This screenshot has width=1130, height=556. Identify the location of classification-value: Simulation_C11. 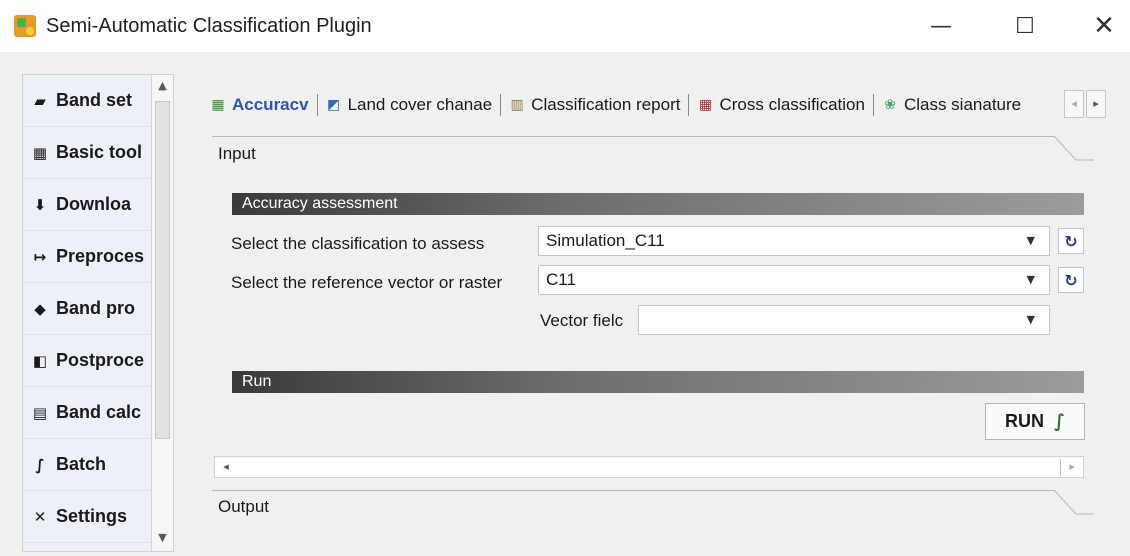
(605, 240).